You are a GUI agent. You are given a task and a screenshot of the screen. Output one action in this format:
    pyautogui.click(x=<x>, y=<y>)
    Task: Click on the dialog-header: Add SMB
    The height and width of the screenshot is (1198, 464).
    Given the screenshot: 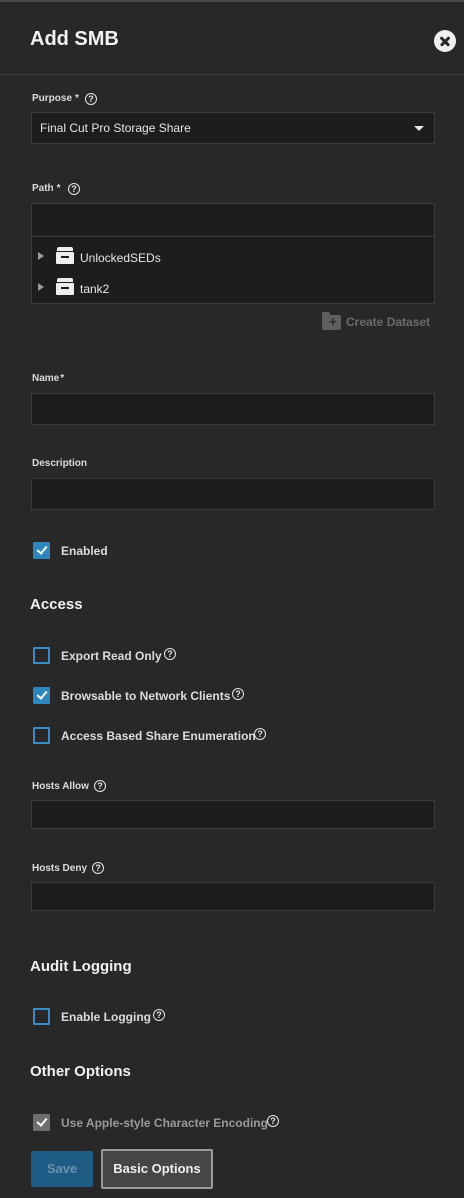 What is the action you would take?
    pyautogui.click(x=232, y=38)
    